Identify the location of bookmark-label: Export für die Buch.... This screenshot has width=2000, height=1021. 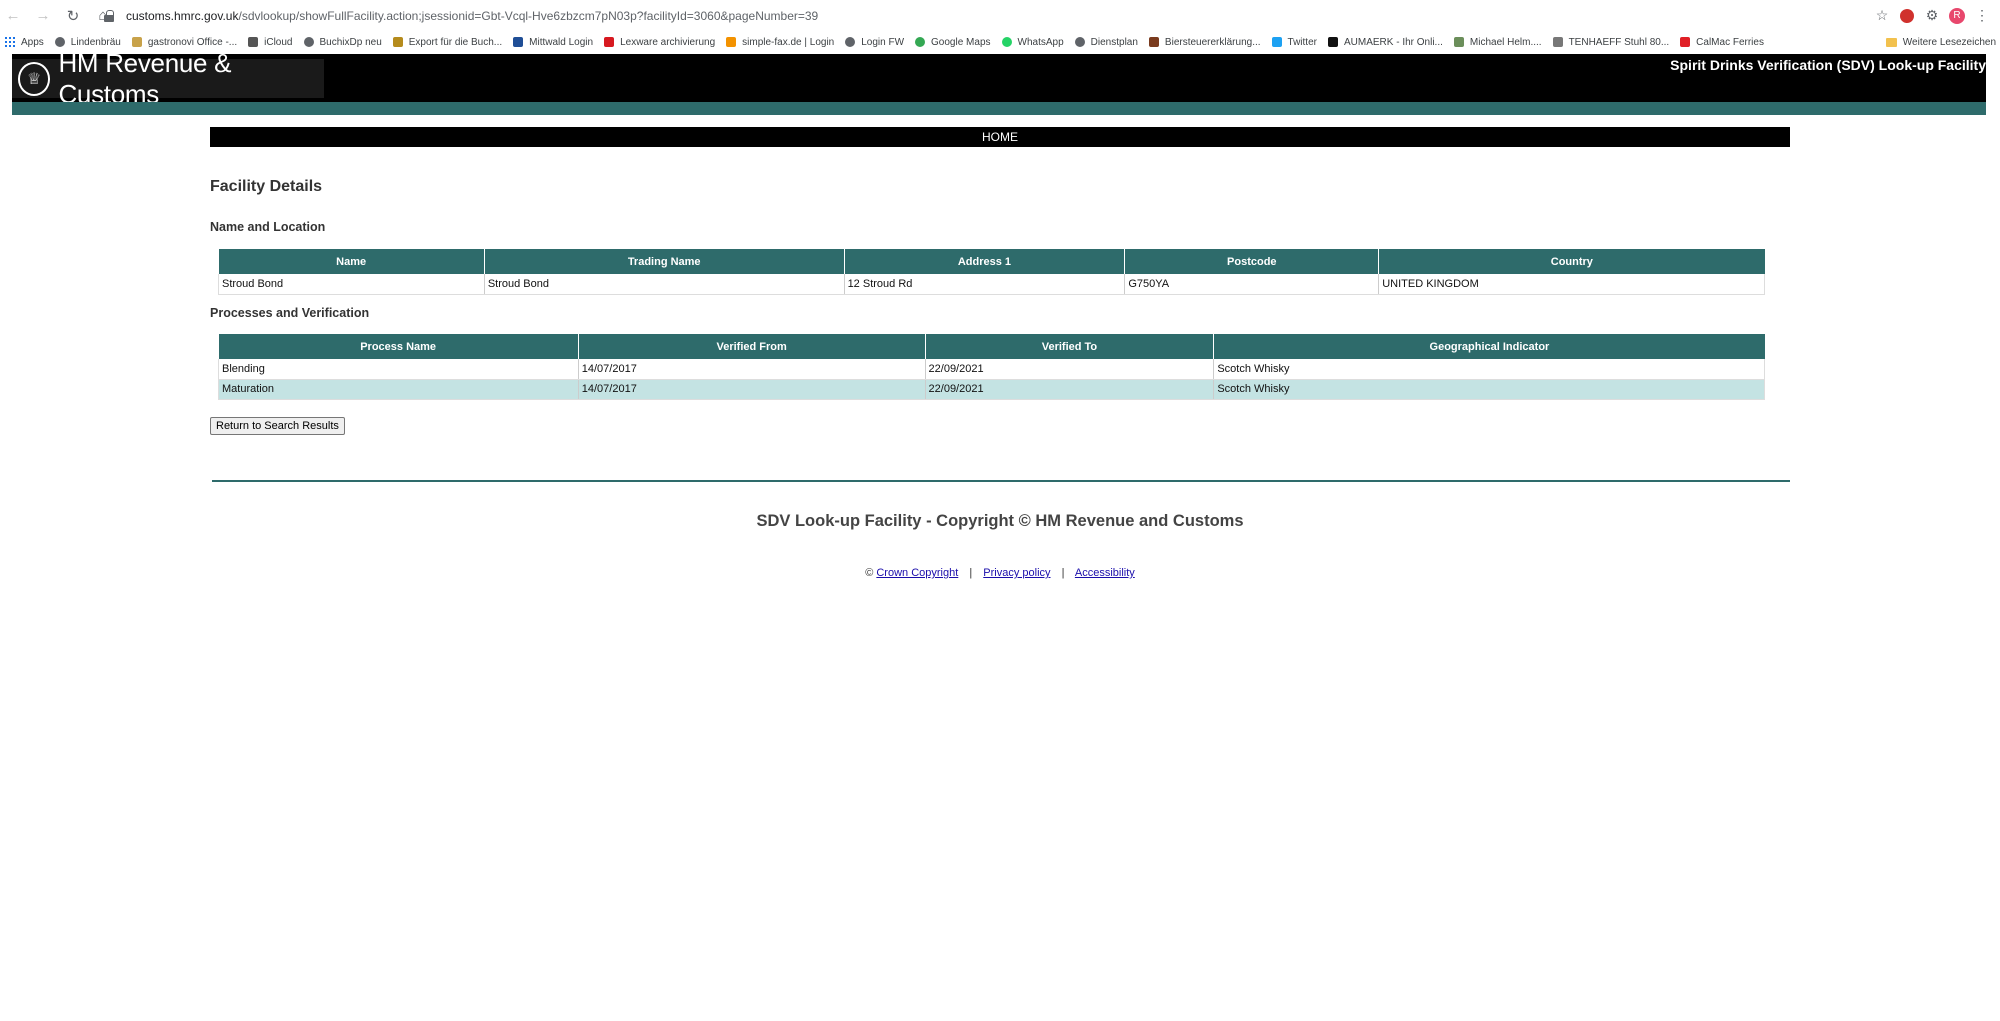
(455, 42).